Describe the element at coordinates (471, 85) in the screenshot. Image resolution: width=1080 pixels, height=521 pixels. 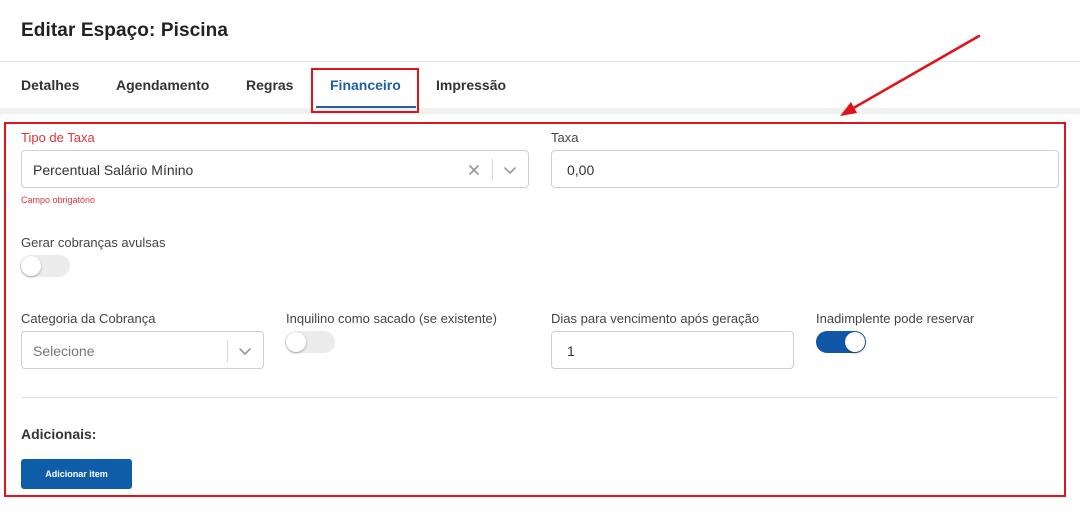
I see `tab-impressao: Impressão` at that location.